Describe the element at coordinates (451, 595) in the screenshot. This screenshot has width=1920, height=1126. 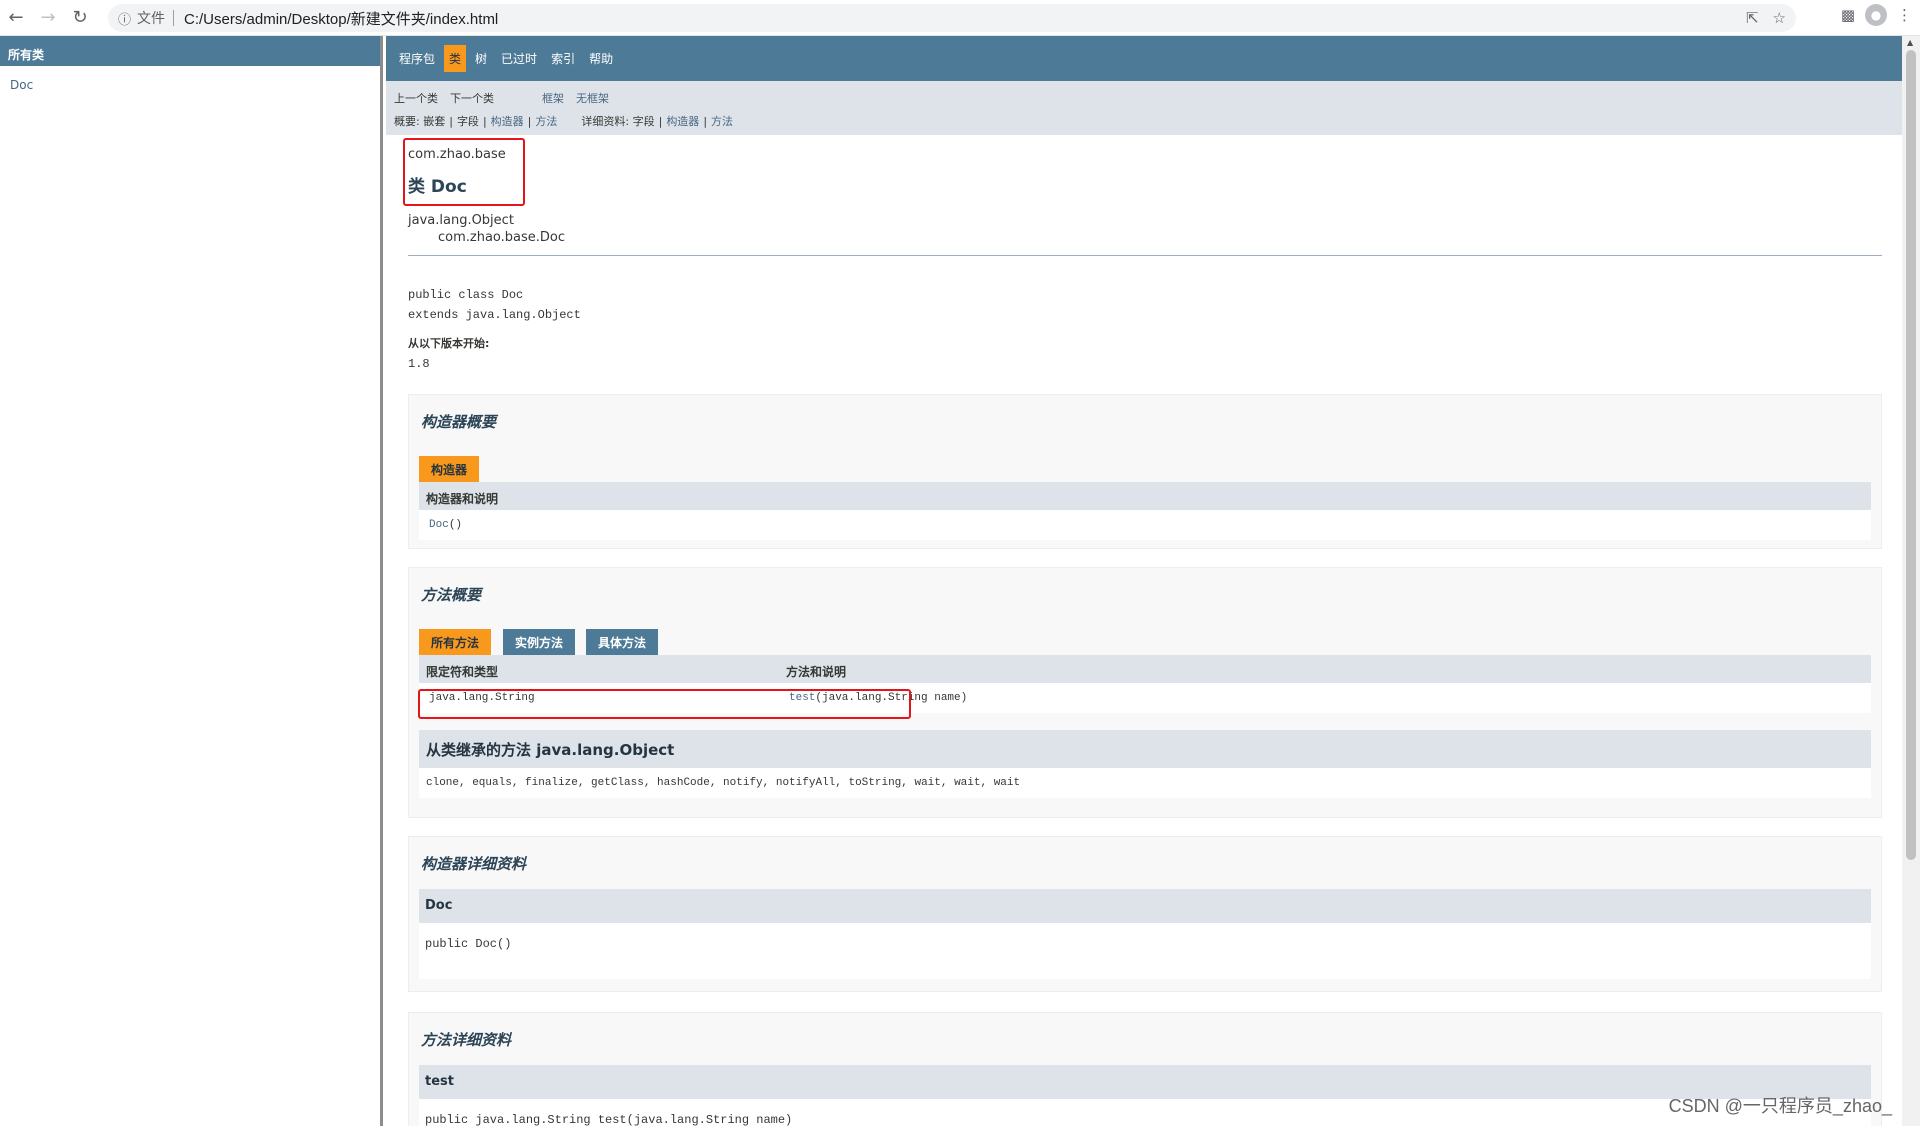
I see `method-summary-title: 方法概要` at that location.